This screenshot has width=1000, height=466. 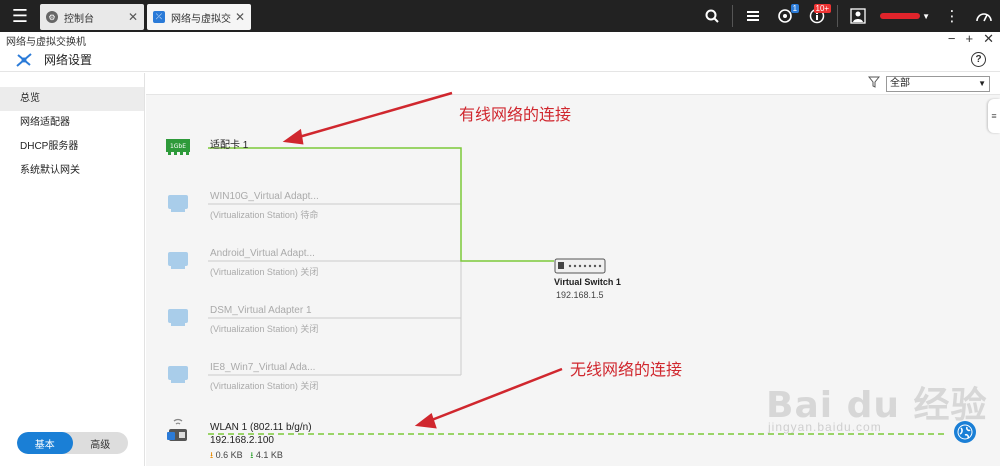 I want to click on watermark-url: jingyan.baidu.com, so click(x=825, y=427).